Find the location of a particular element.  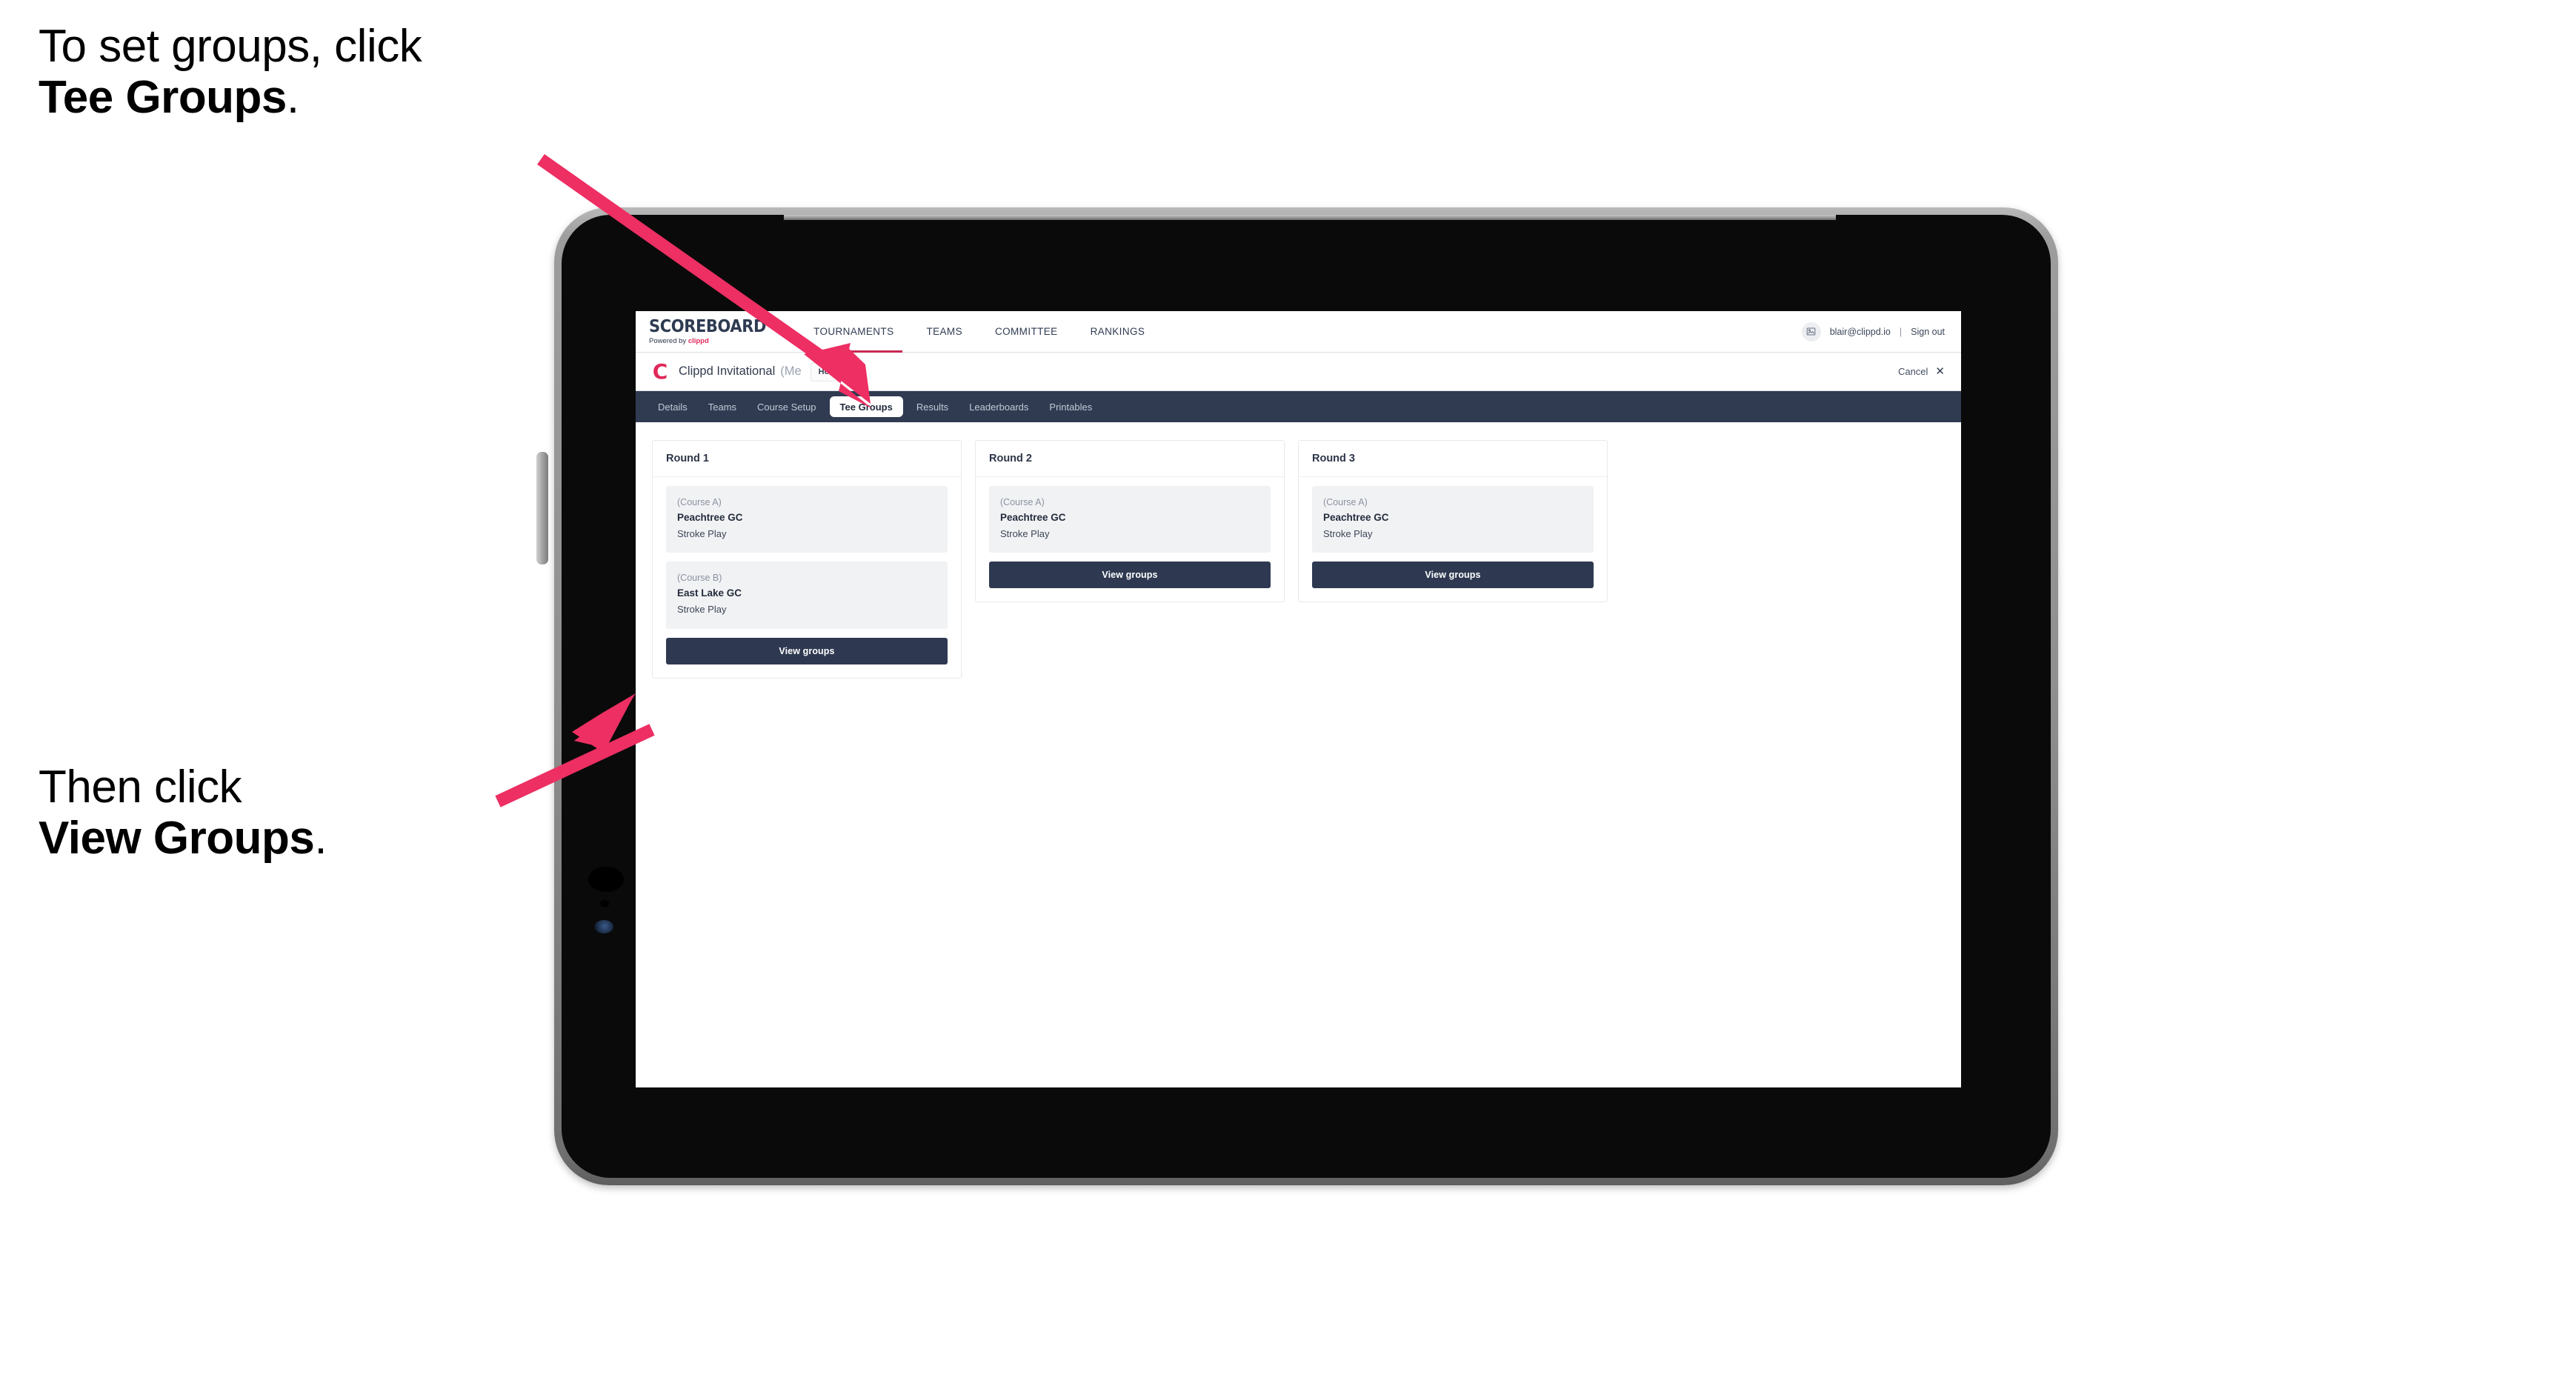

brand-tagline-clippd: clippd is located at coordinates (698, 341).